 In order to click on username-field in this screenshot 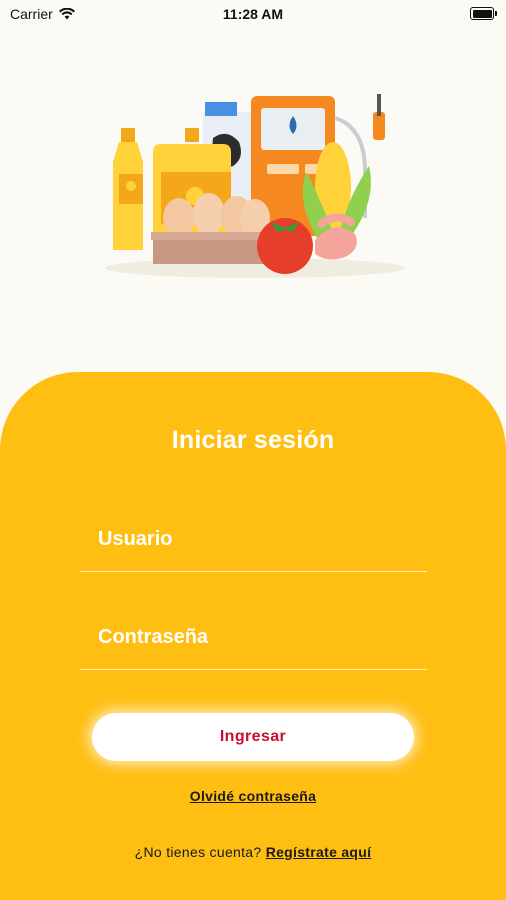, I will do `click(253, 540)`.